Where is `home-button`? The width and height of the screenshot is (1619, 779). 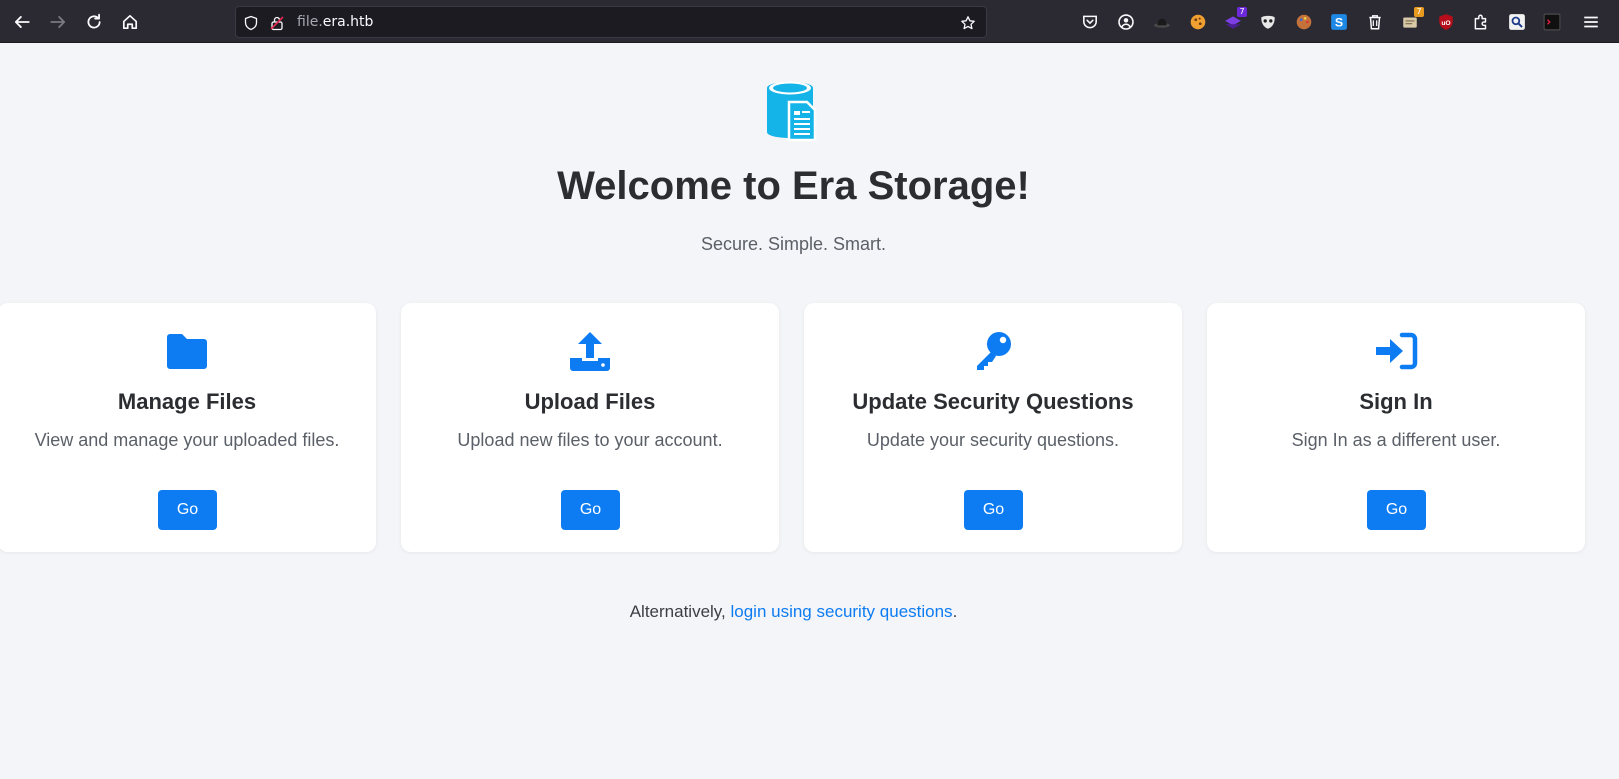 home-button is located at coordinates (130, 22).